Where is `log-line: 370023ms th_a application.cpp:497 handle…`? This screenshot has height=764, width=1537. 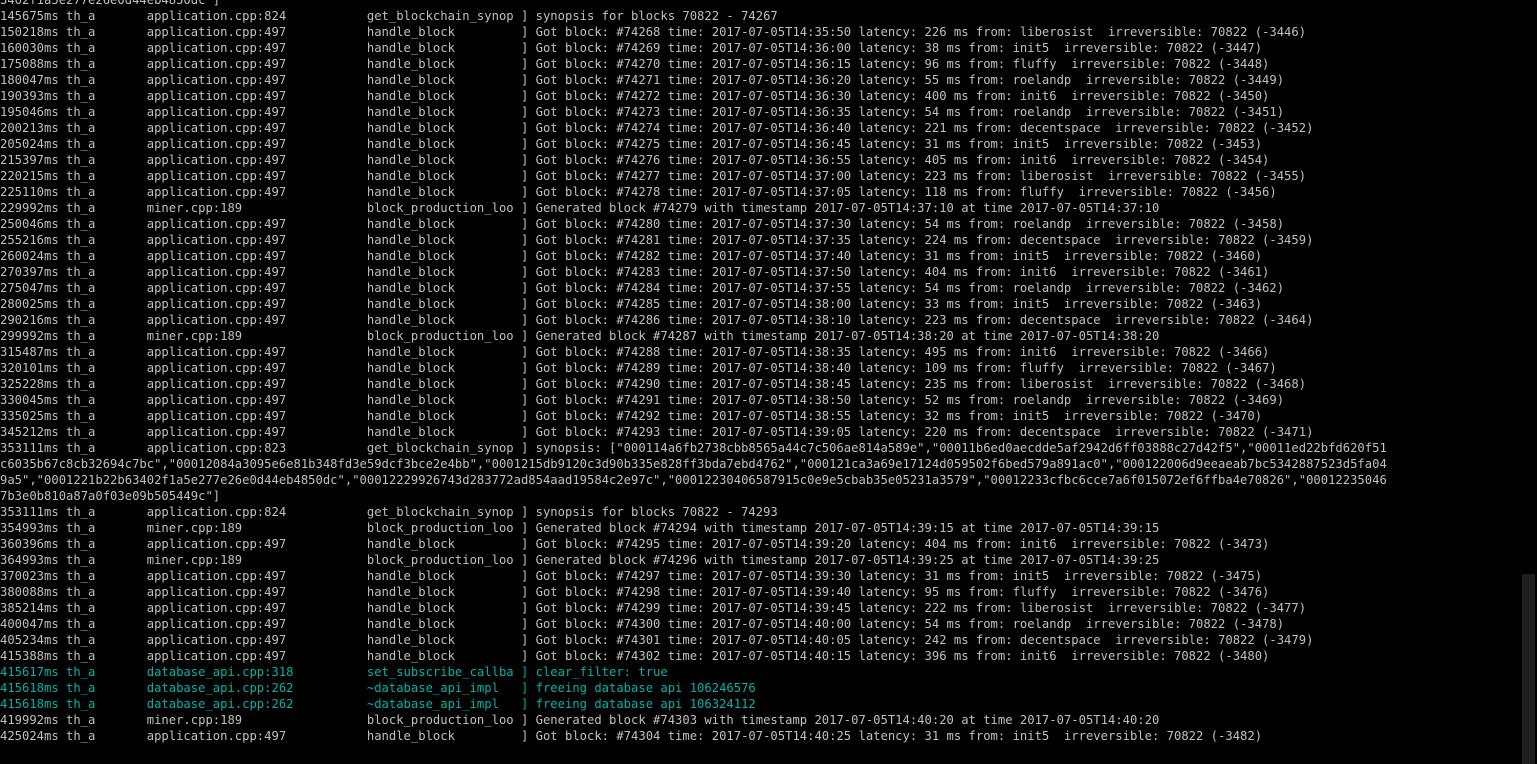
log-line: 370023ms th_a application.cpp:497 handle… is located at coordinates (631, 576).